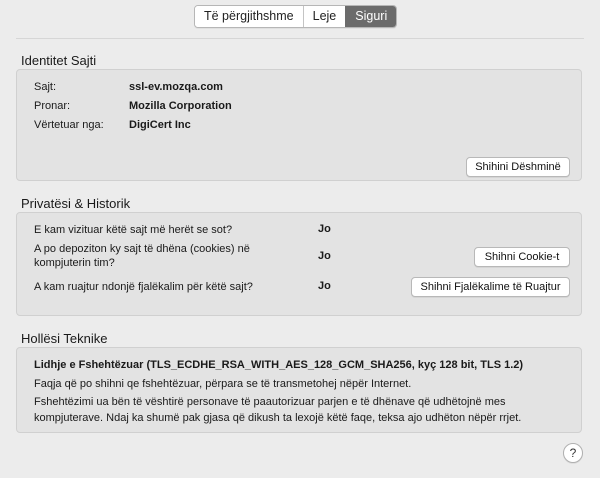 This screenshot has width=600, height=478. I want to click on owner-value: Mozilla Corporation, so click(180, 106).